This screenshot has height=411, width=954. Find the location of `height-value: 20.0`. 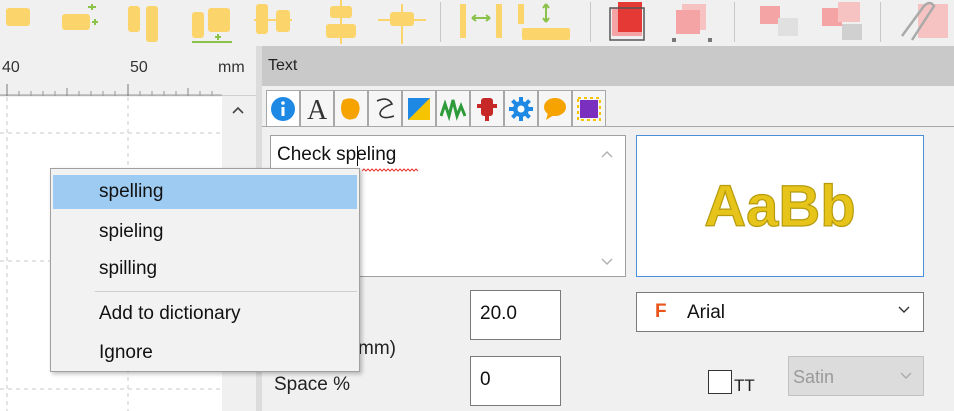

height-value: 20.0 is located at coordinates (498, 313).